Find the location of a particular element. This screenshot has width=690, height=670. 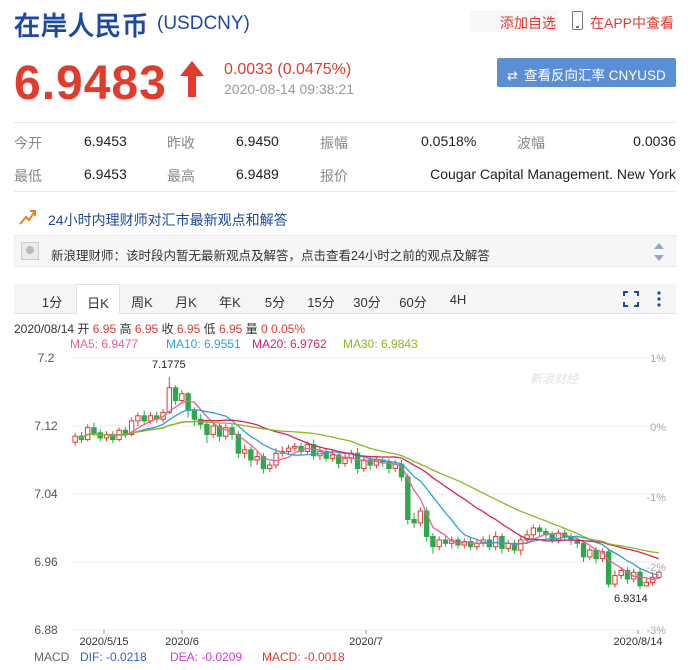

x-tick-label: 2020/5/15 is located at coordinates (104, 642).